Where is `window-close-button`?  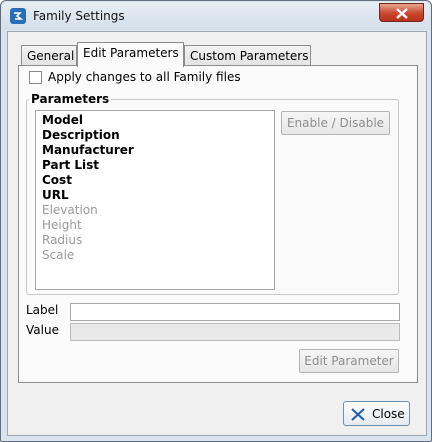 window-close-button is located at coordinates (401, 12).